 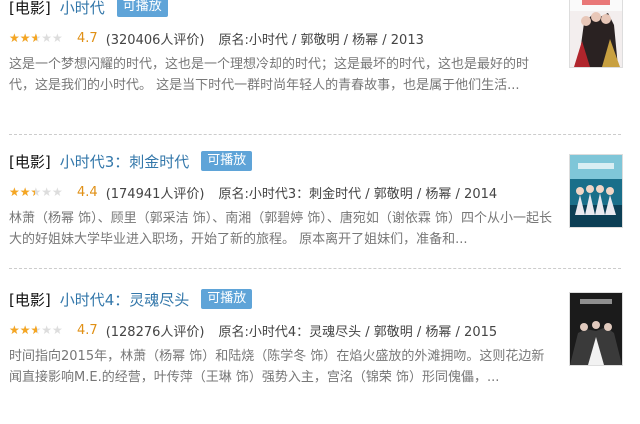 What do you see at coordinates (82, 9) in the screenshot?
I see `movie-title-link: 小时代` at bounding box center [82, 9].